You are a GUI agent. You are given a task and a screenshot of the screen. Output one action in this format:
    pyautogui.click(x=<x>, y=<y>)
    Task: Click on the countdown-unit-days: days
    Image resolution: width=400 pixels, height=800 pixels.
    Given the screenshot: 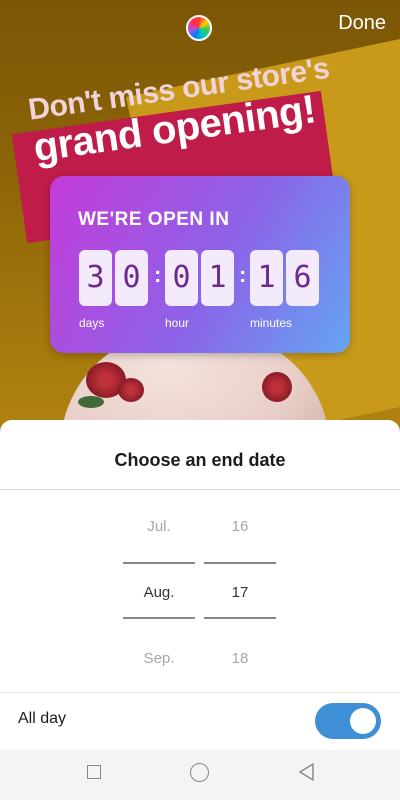 What is the action you would take?
    pyautogui.click(x=92, y=323)
    